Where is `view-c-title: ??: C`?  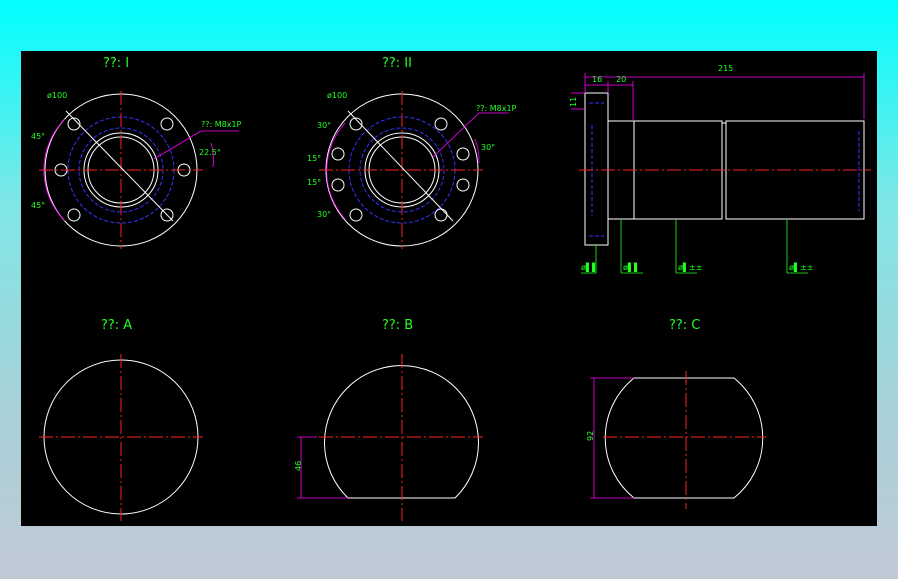 view-c-title: ??: C is located at coordinates (684, 325).